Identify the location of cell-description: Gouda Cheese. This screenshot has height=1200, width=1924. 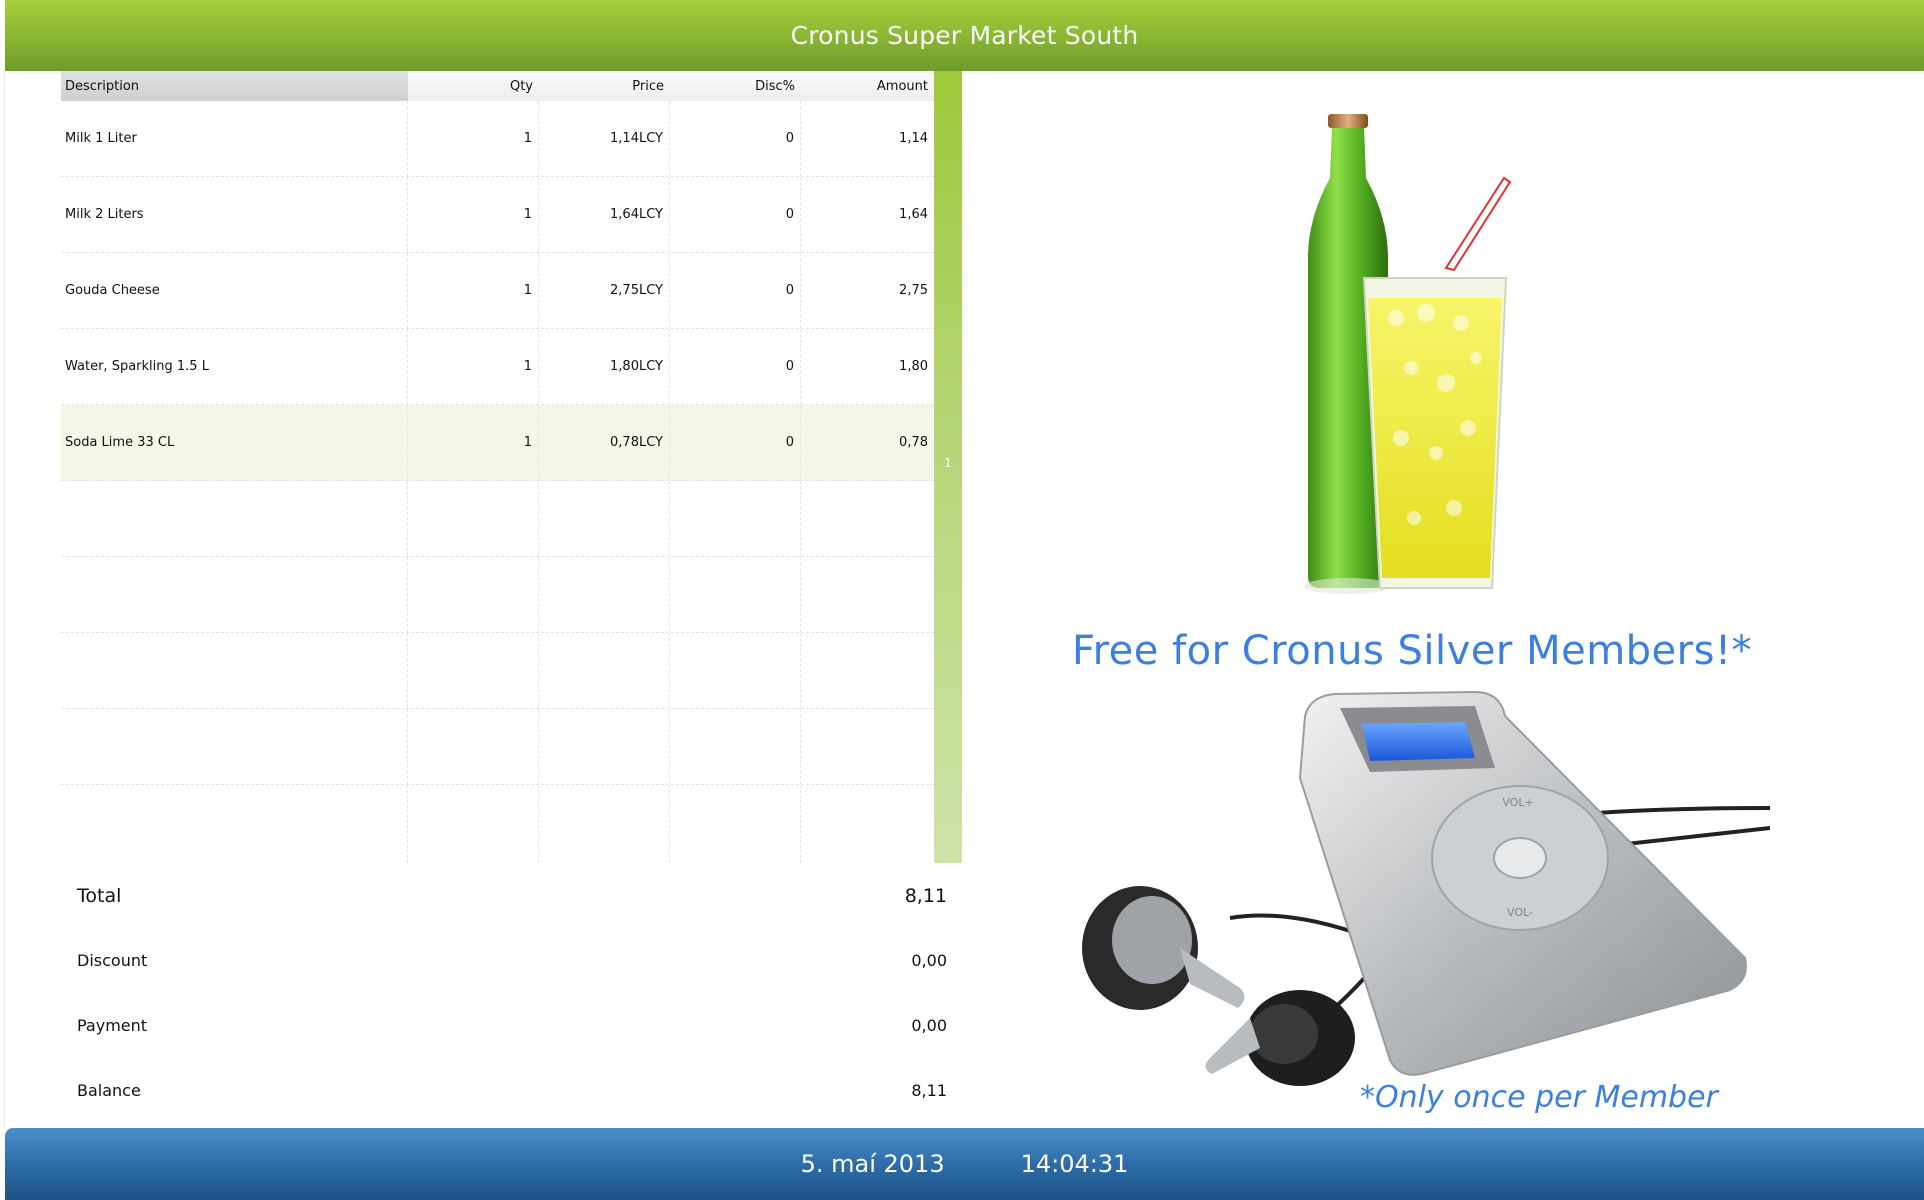
(234, 290).